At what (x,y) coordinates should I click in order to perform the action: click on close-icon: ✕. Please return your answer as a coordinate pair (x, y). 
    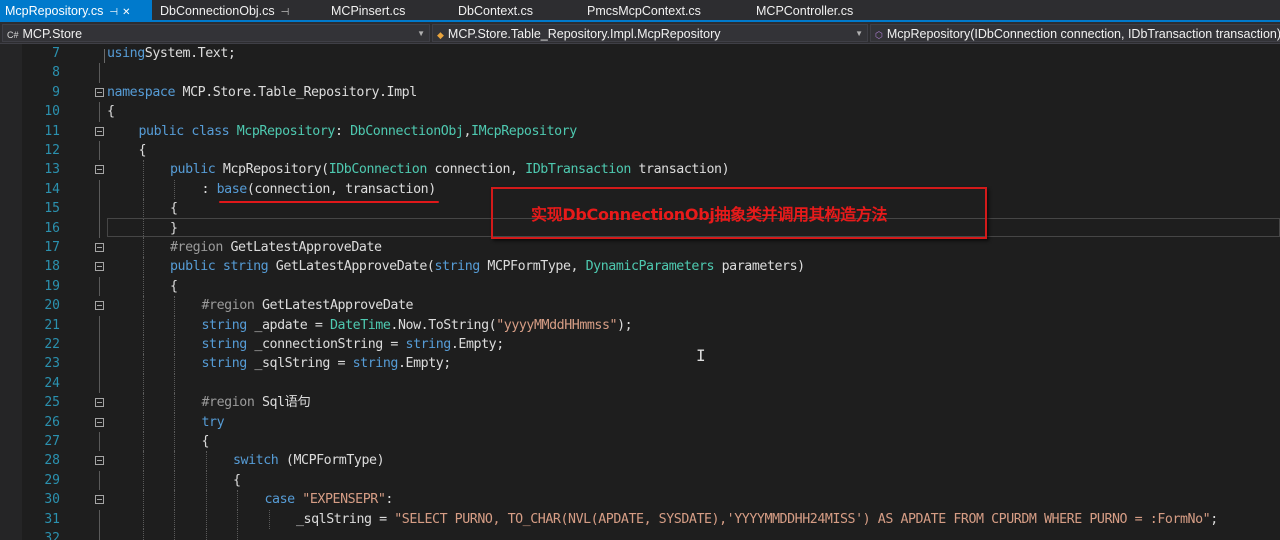
    Looking at the image, I should click on (126, 12).